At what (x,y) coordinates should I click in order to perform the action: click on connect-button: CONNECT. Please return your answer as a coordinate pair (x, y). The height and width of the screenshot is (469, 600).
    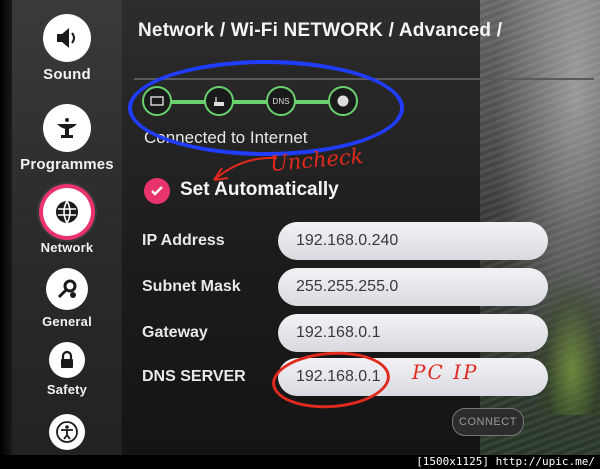
    Looking at the image, I should click on (488, 422).